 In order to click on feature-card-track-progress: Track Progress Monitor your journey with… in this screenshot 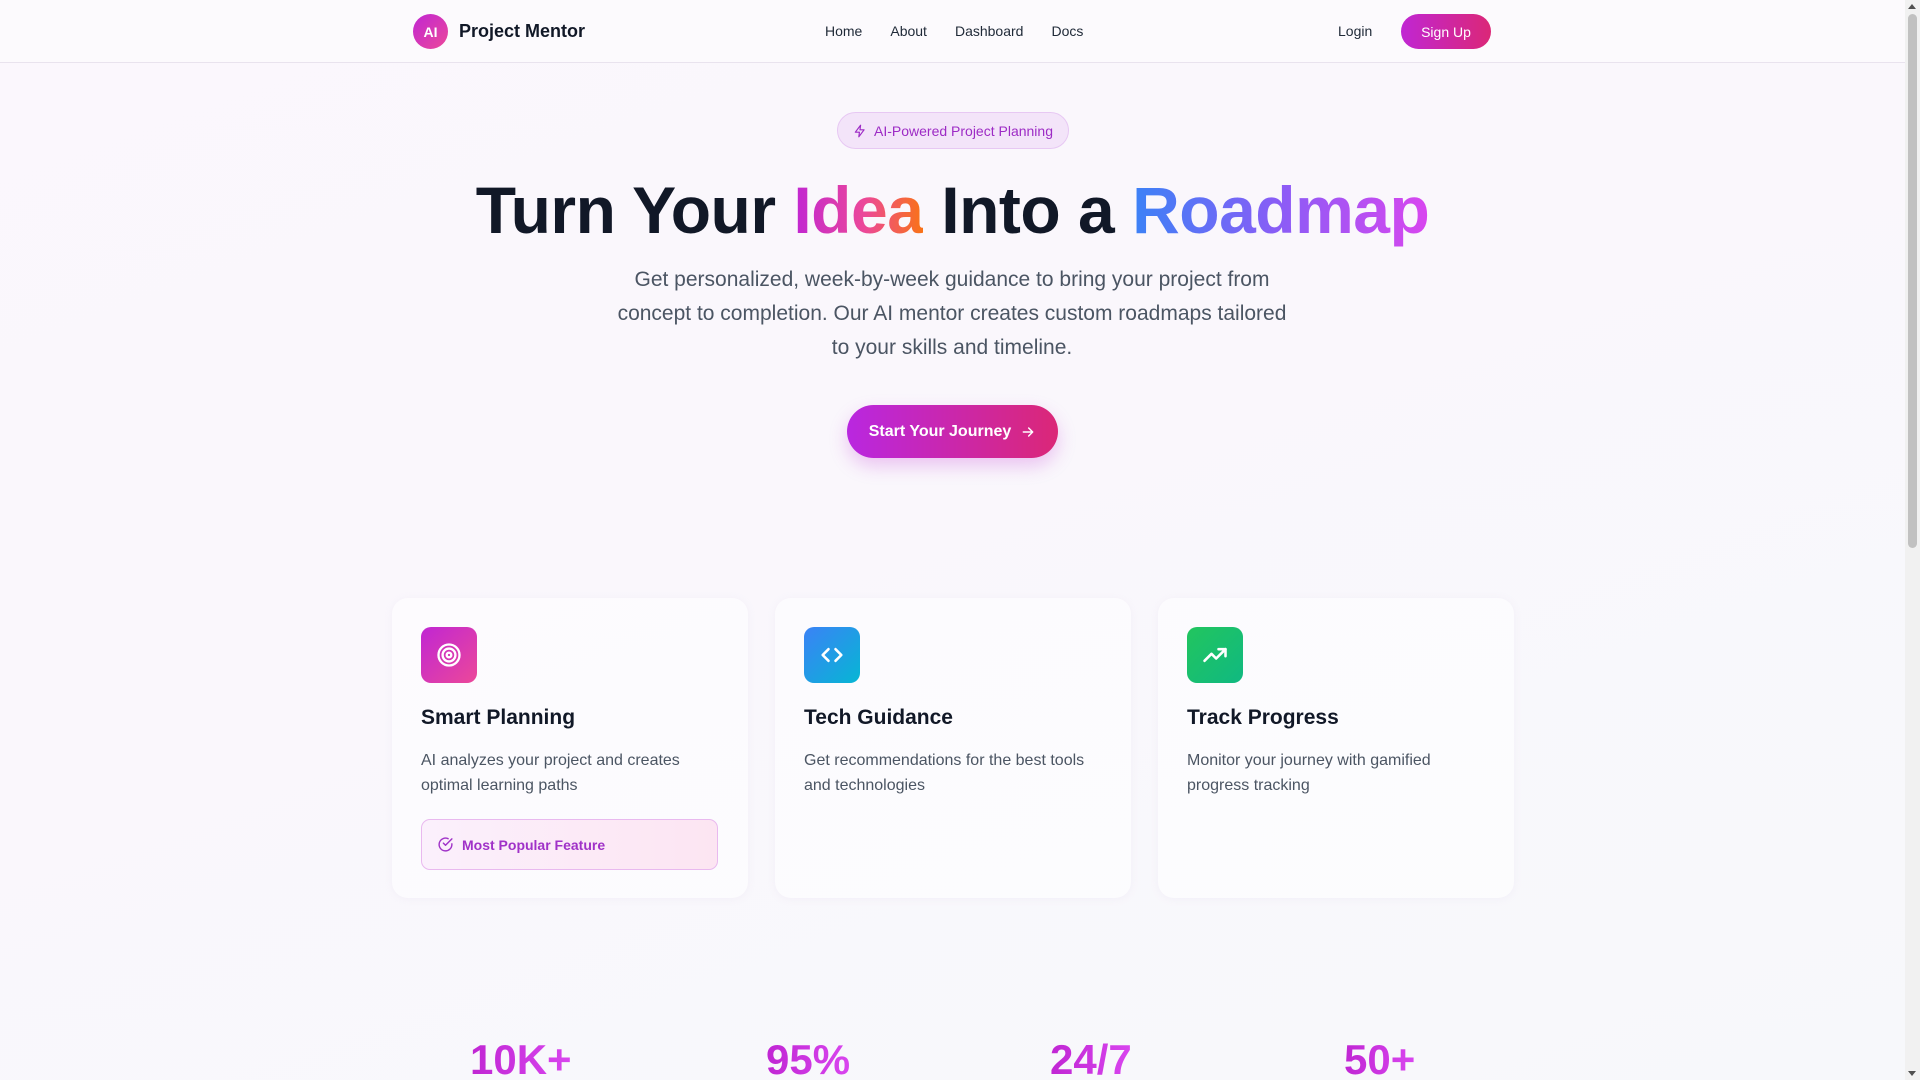, I will do `click(1336, 748)`.